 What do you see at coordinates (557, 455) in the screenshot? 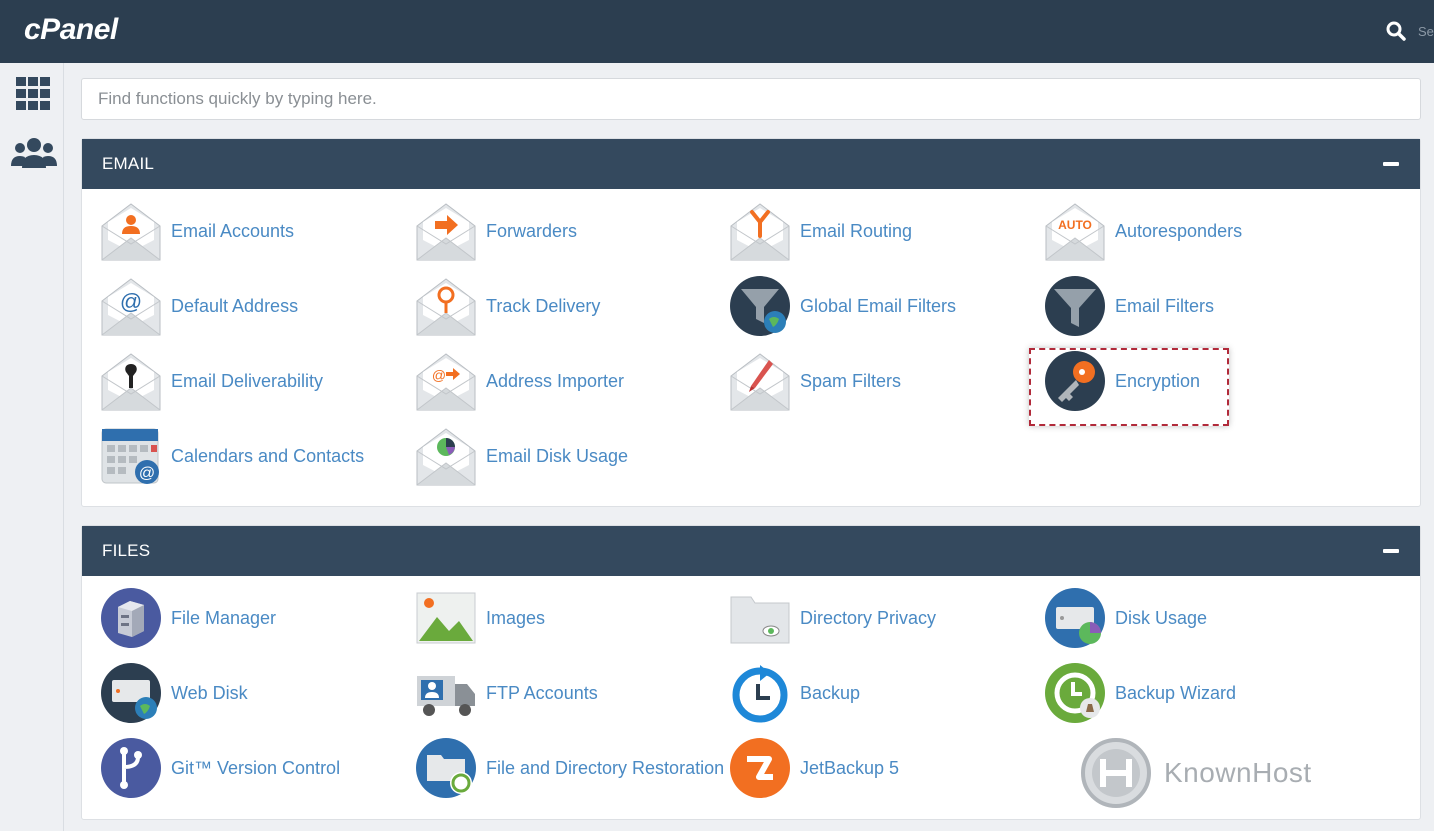
I see `tool-label: Email Disk Usage` at bounding box center [557, 455].